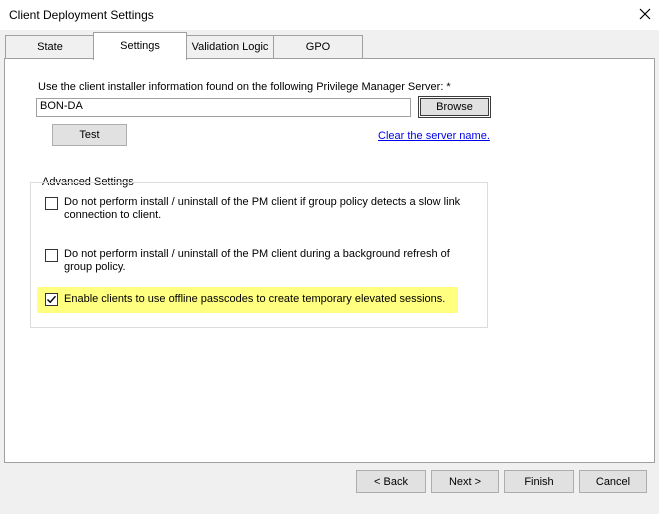 The height and width of the screenshot is (514, 659). I want to click on finish-button: Finish, so click(539, 481).